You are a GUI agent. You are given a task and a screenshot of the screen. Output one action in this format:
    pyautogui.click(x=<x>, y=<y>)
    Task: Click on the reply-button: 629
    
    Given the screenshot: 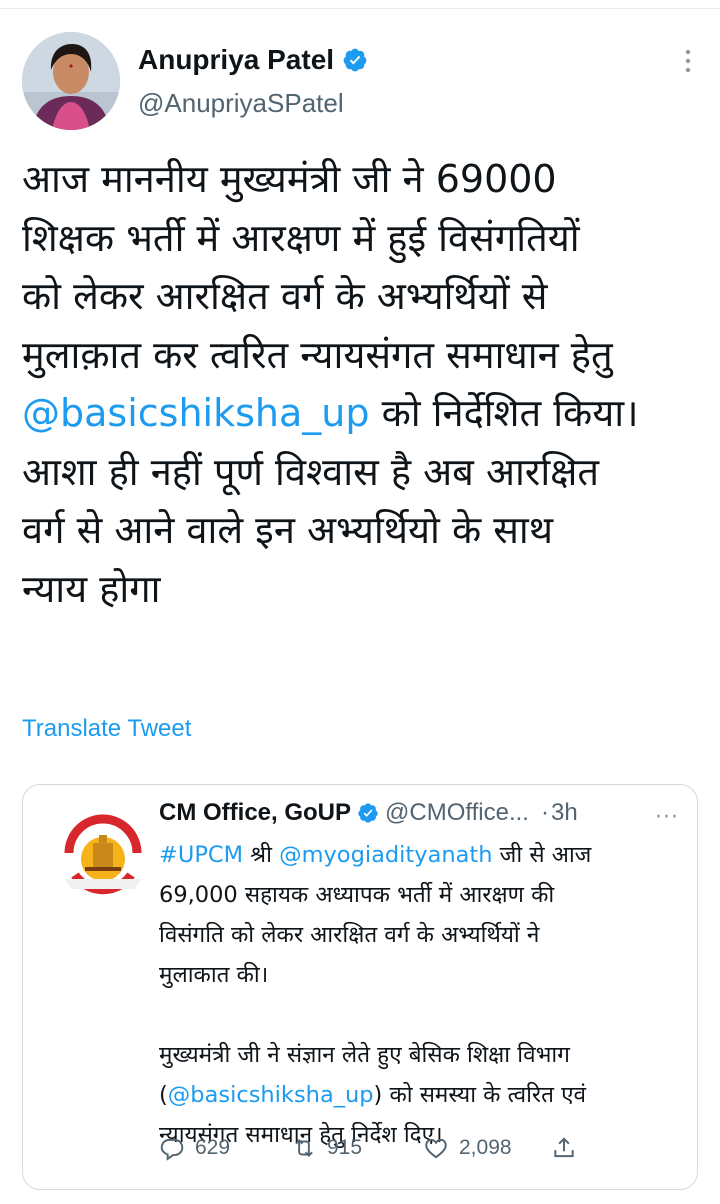 What is the action you would take?
    pyautogui.click(x=194, y=1148)
    